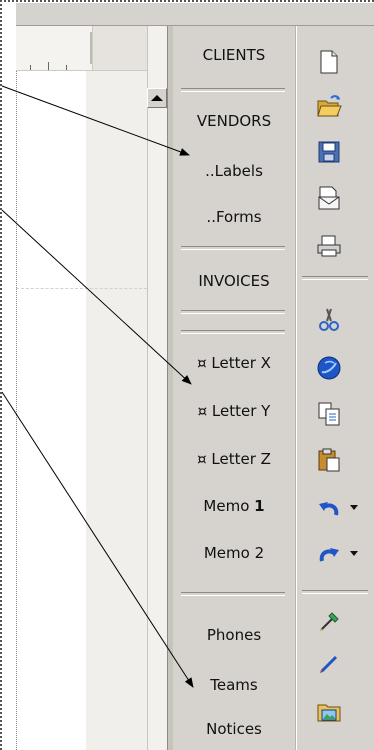 This screenshot has height=750, width=374. Describe the element at coordinates (234, 411) in the screenshot. I see `nav-letter-y: ¤ Letter Y` at that location.